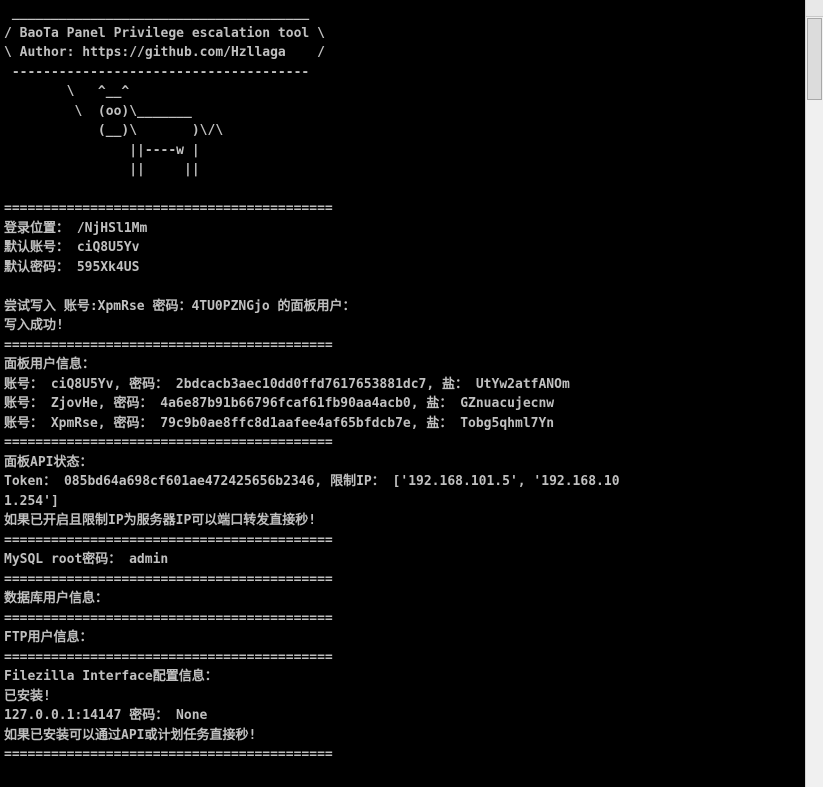  What do you see at coordinates (130, 735) in the screenshot?
I see `console-line: 如果已安装可以通过API或计划任务直接秒!` at bounding box center [130, 735].